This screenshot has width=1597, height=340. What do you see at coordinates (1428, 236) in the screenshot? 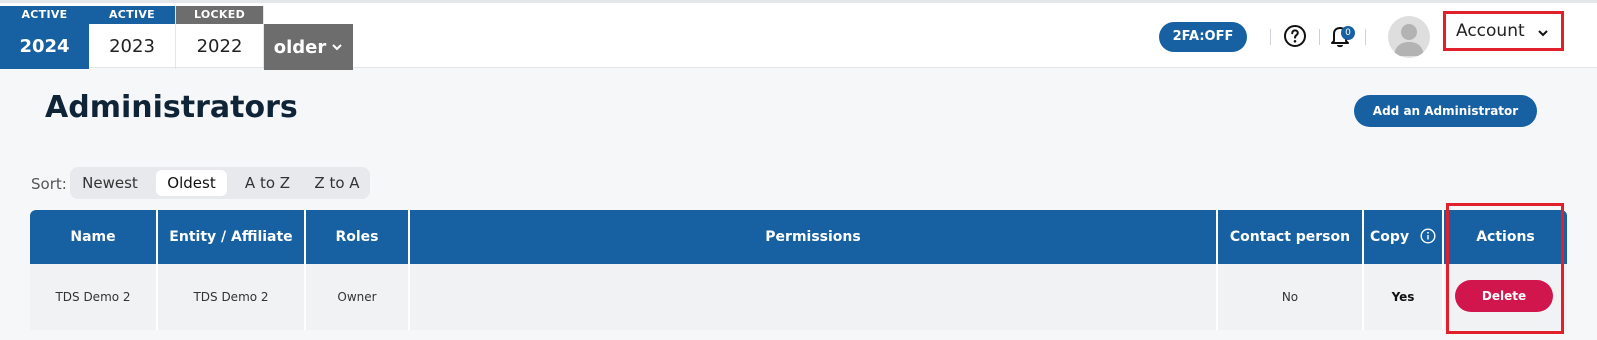
I see `info-icon` at bounding box center [1428, 236].